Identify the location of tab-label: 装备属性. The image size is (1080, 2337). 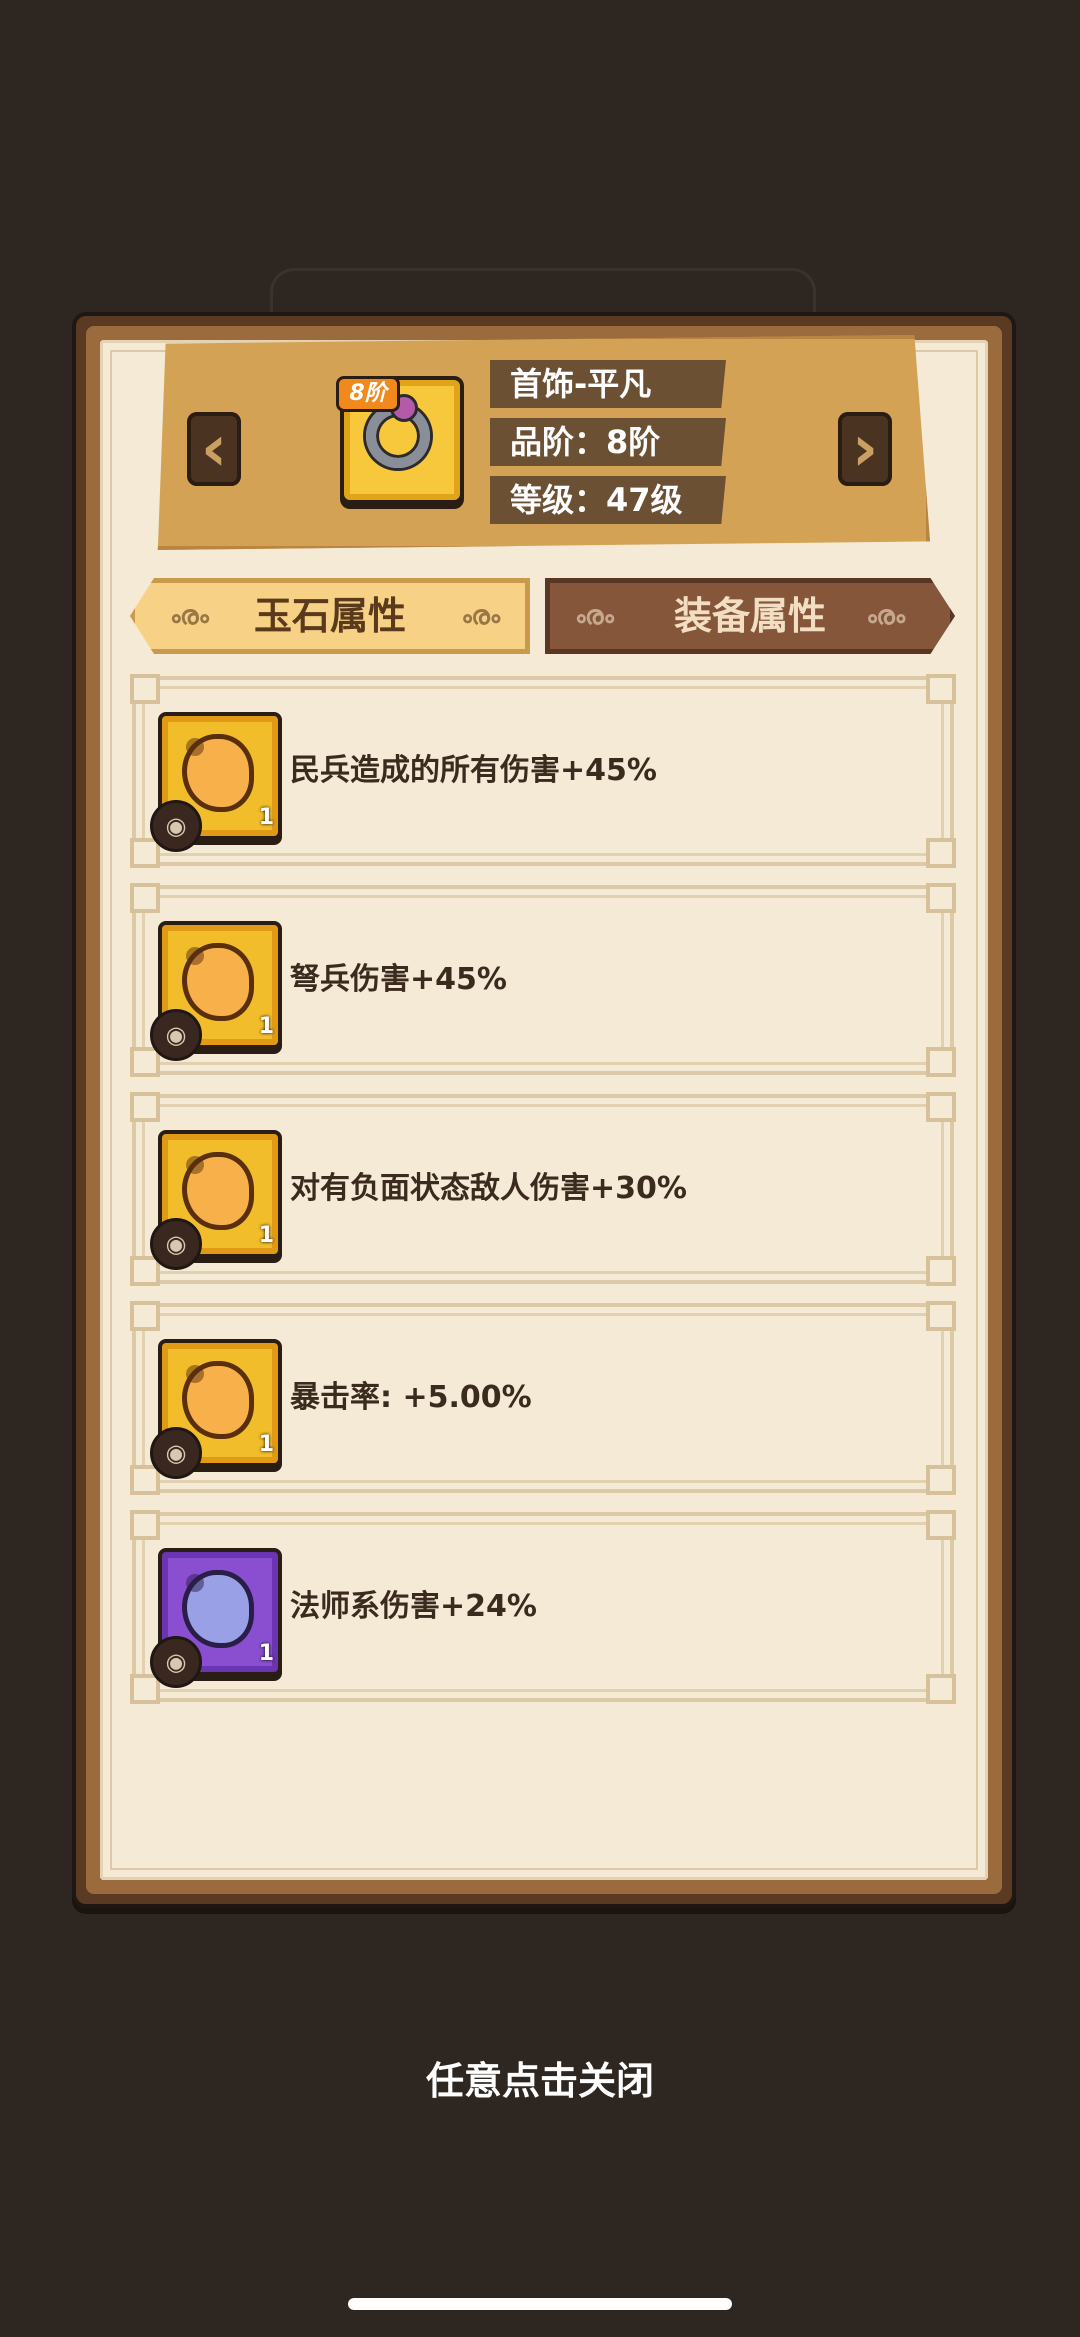
(749, 616).